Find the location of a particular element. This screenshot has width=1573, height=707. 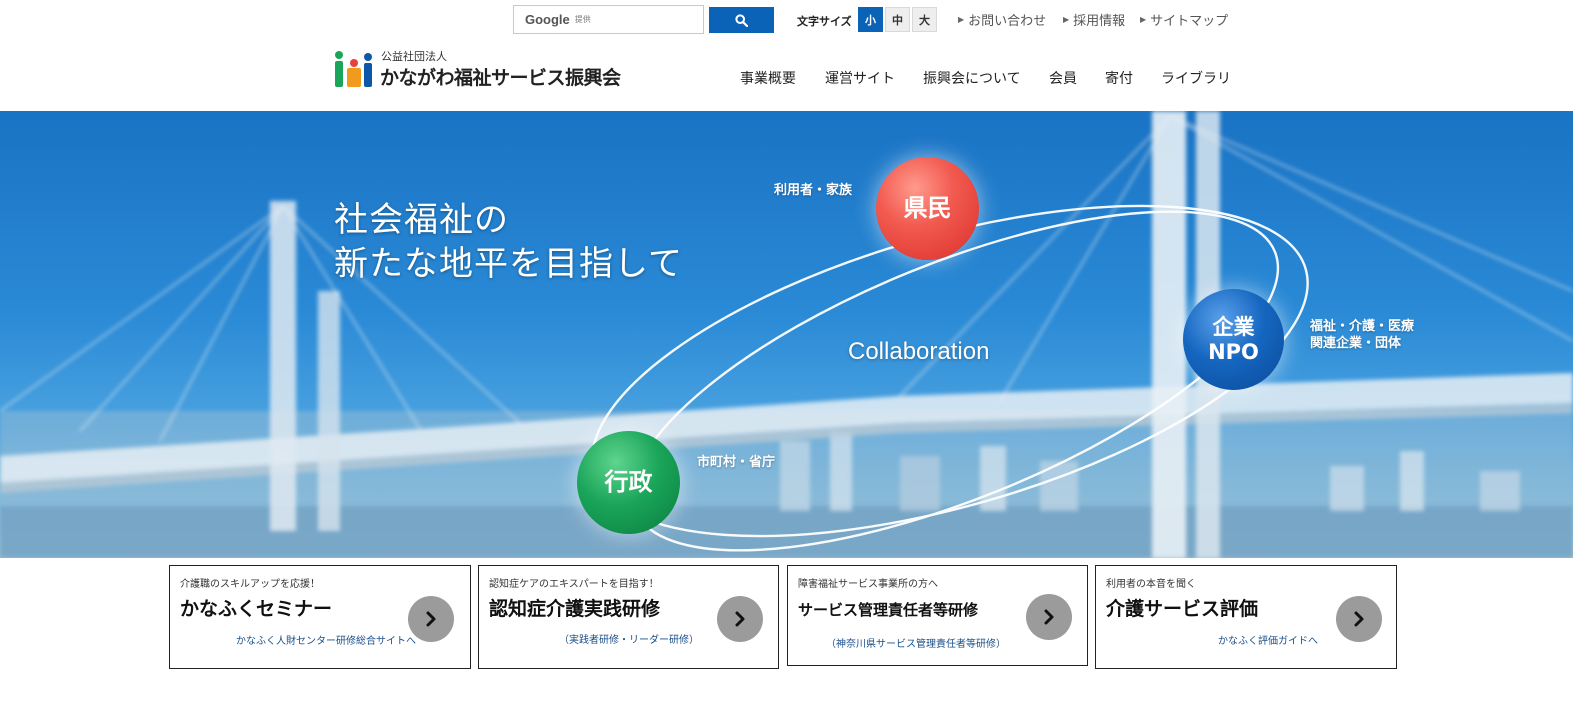

contact-link: ▶ お問い合わせ is located at coordinates (1002, 19).